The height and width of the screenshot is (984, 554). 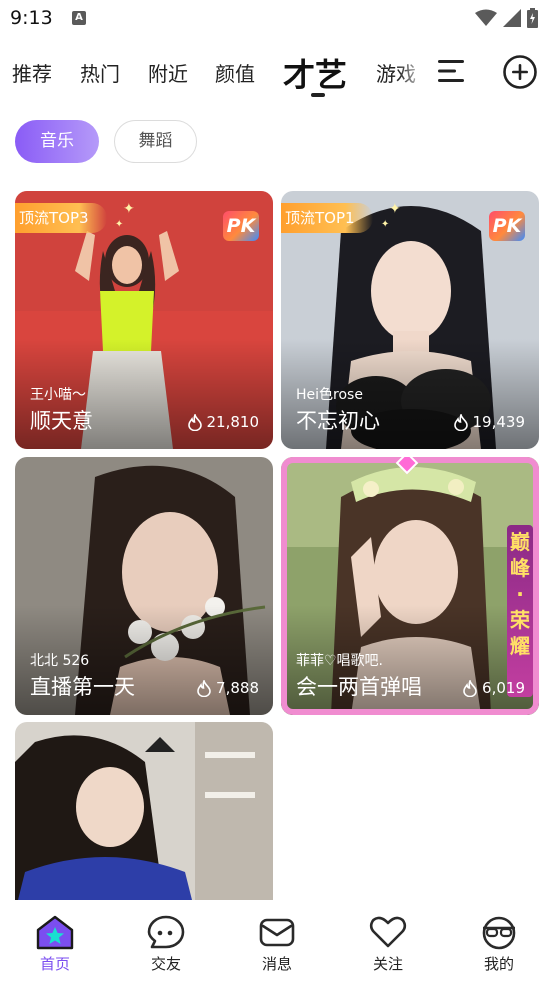 I want to click on live-card: 顶流TOP3 ✦ ✦ PK 王小喵～ 顺天意 21,810, so click(x=144, y=320).